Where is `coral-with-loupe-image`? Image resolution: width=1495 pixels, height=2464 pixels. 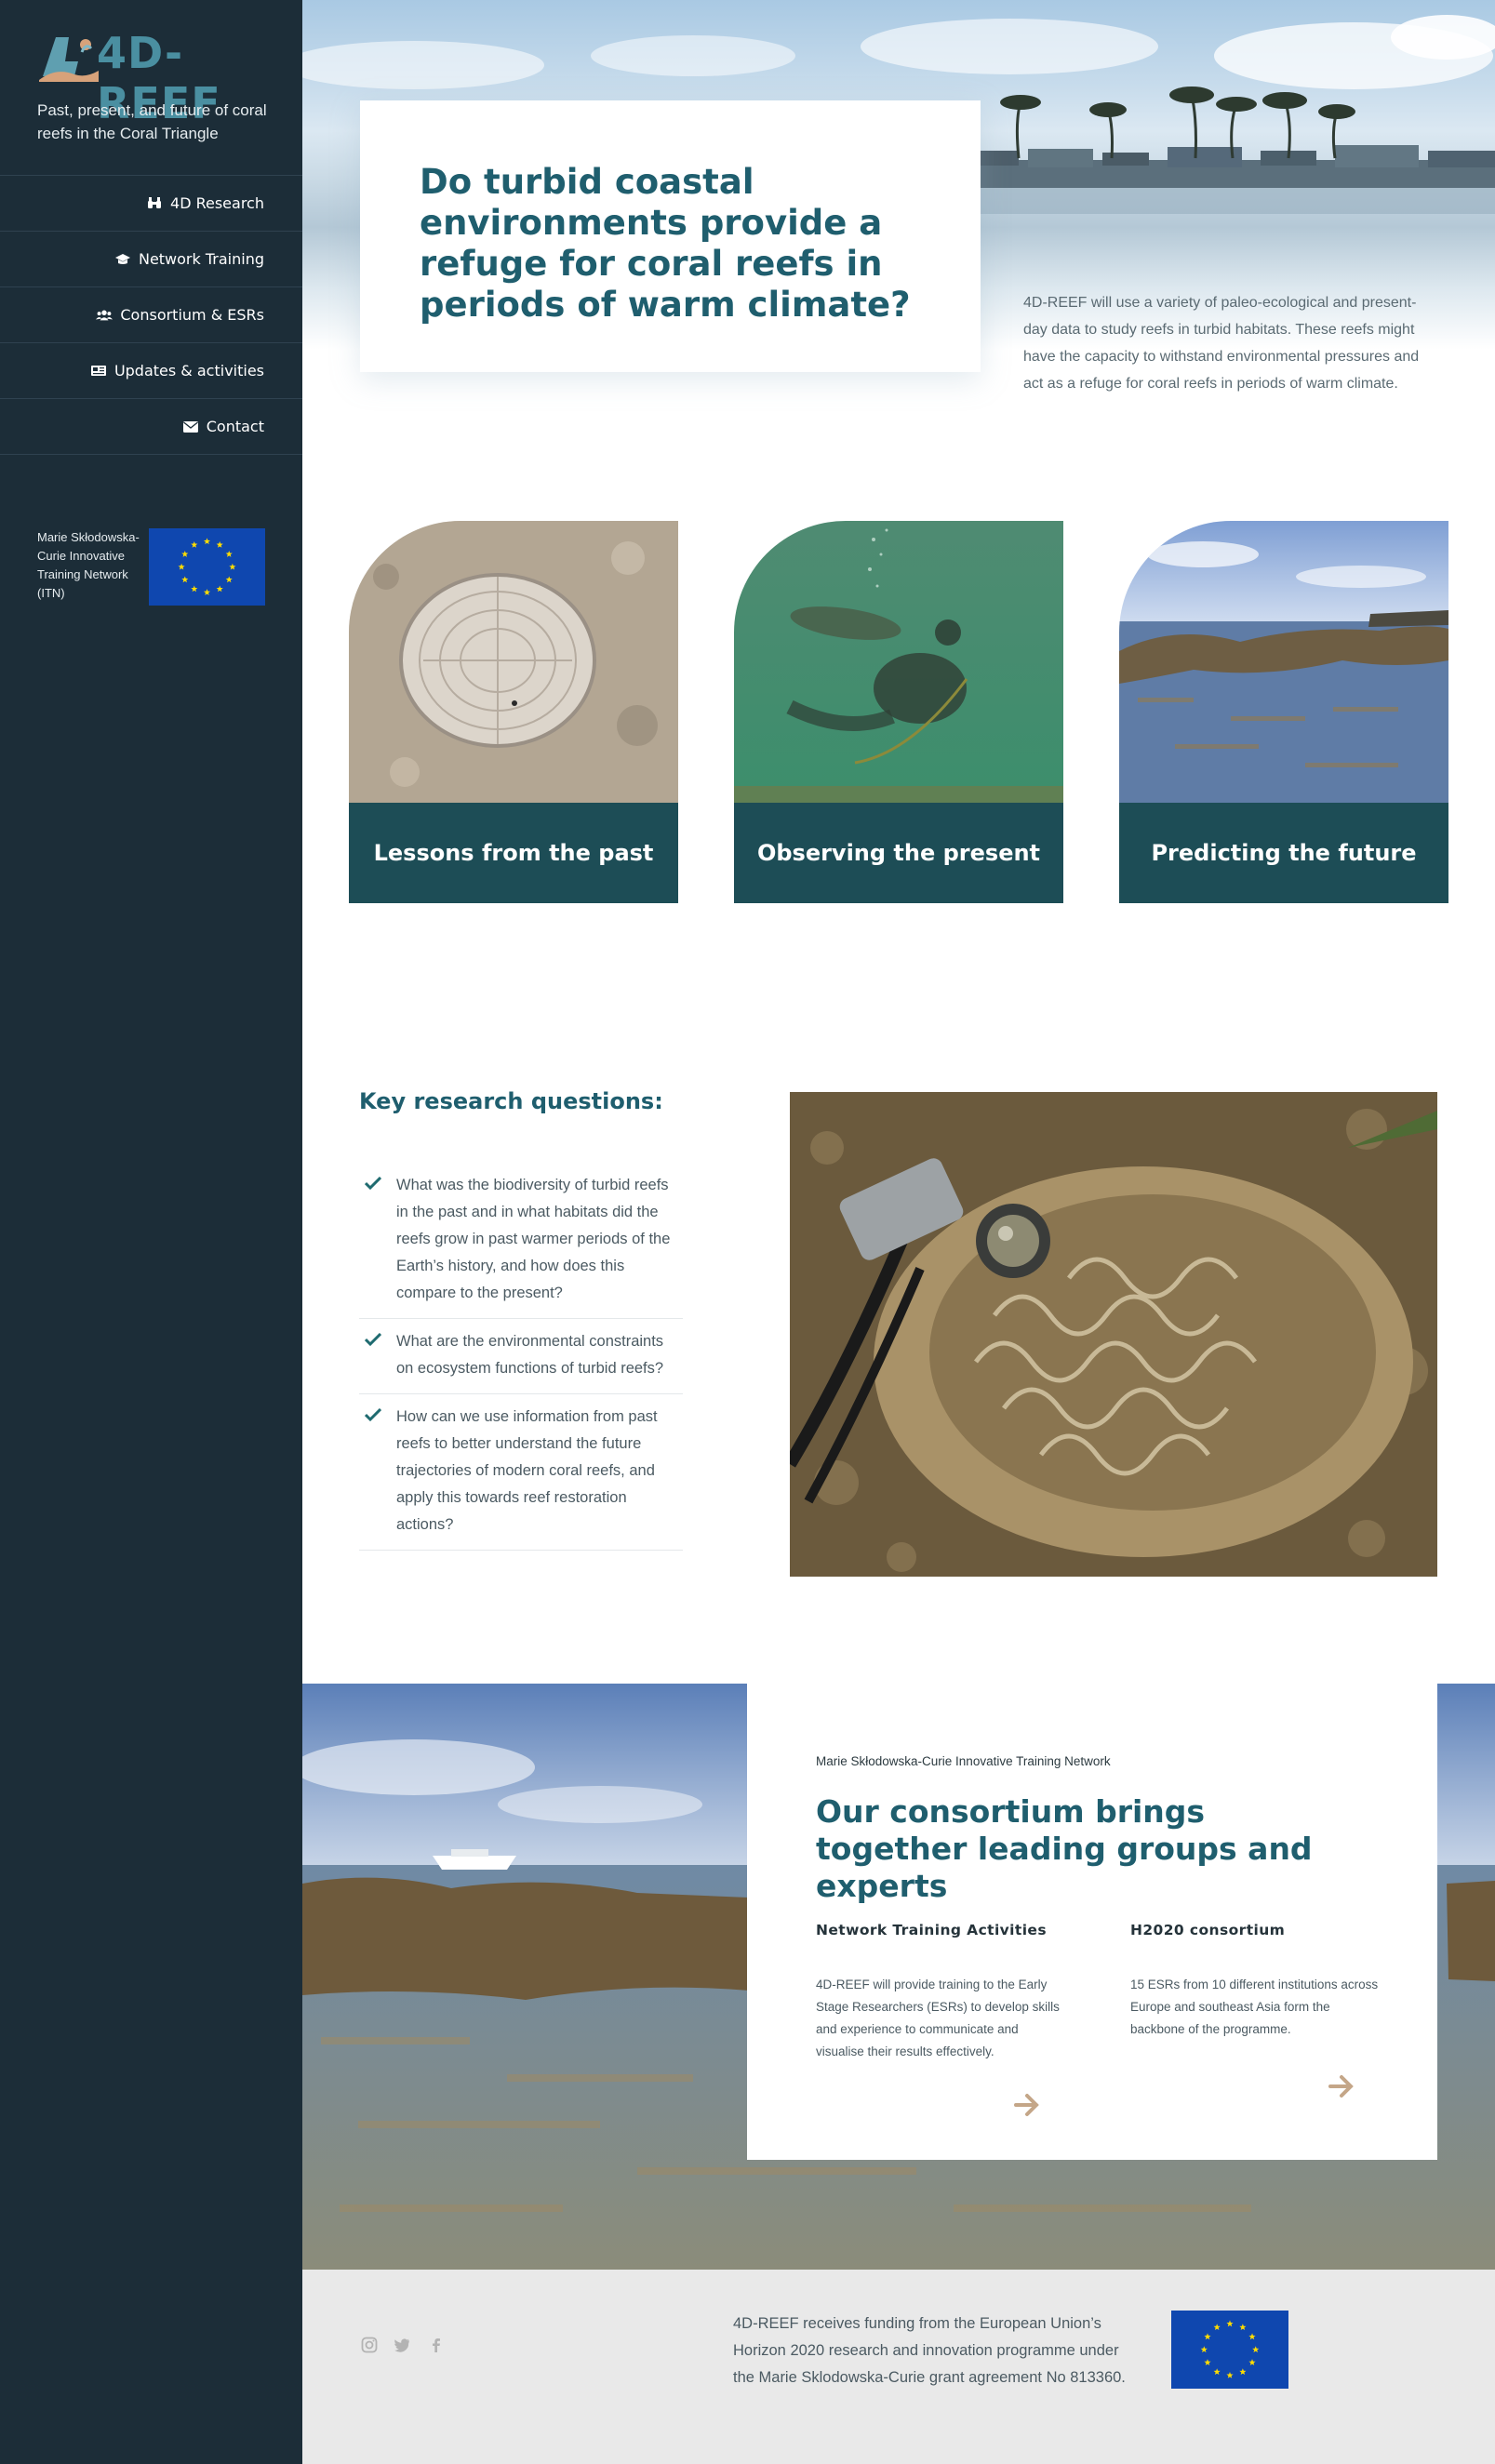
coral-with-loupe-image is located at coordinates (1113, 1334).